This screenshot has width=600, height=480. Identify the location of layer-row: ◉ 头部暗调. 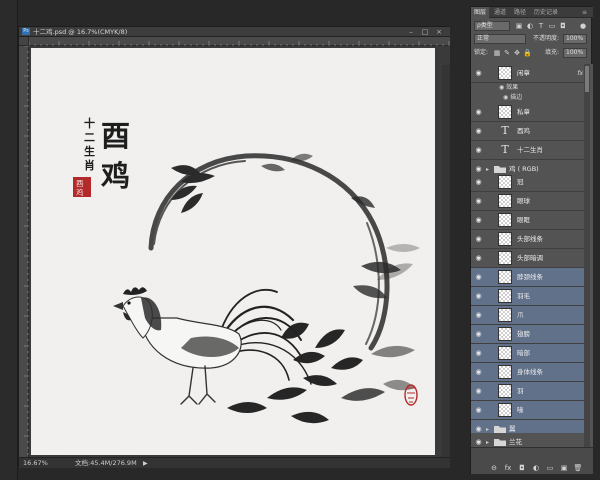
(528, 258).